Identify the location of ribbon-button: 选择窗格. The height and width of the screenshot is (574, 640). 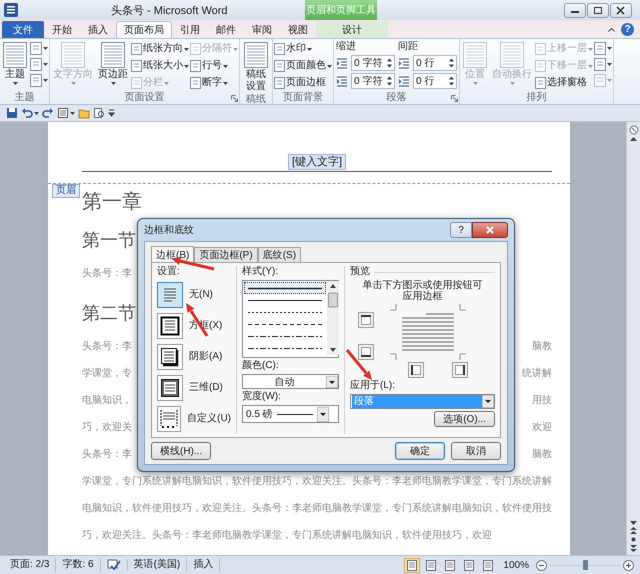
(564, 83).